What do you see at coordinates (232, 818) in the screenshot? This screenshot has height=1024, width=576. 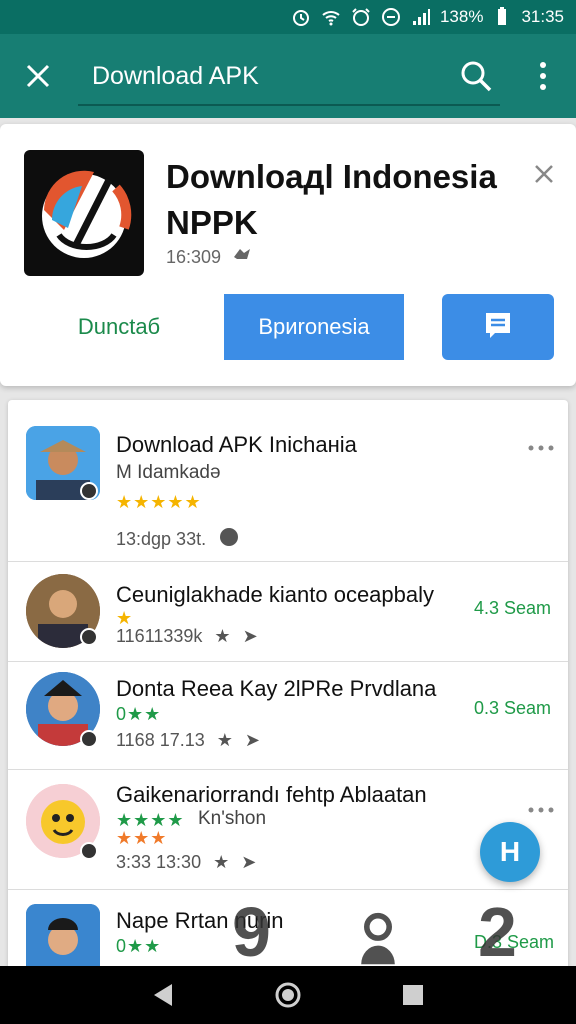 I see `item-subtitle: Kn'shon` at bounding box center [232, 818].